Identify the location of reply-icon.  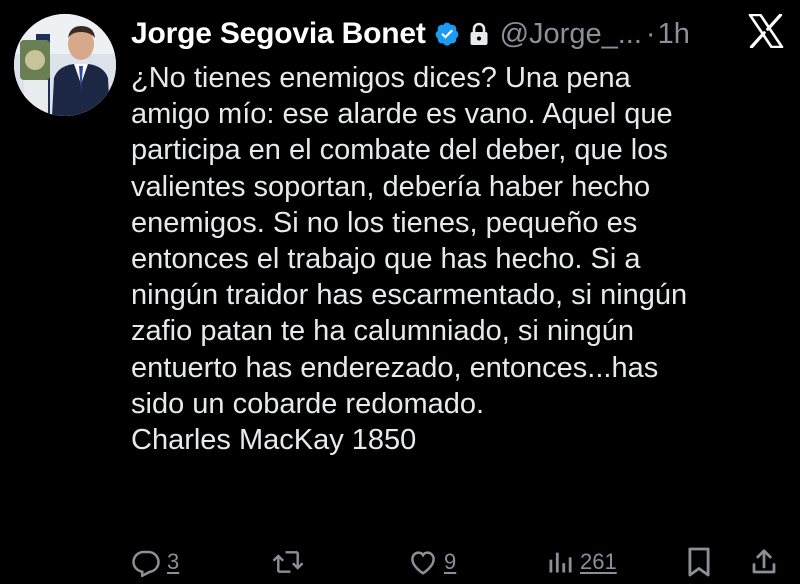
(146, 563).